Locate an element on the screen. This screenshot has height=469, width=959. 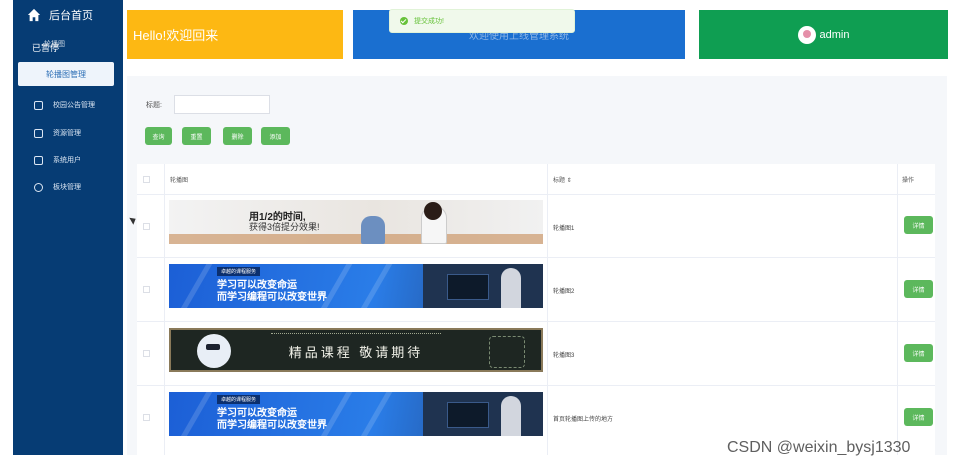
banner-image-4: 卓越的课程服务 学习可以改变命运 而学习编程可以改变世界 is located at coordinates (356, 414).